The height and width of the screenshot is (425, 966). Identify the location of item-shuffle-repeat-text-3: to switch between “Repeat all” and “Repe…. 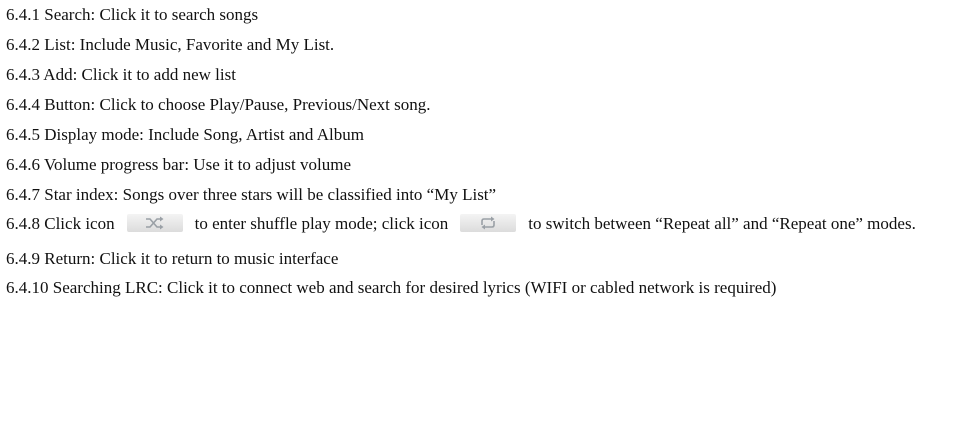
(722, 223).